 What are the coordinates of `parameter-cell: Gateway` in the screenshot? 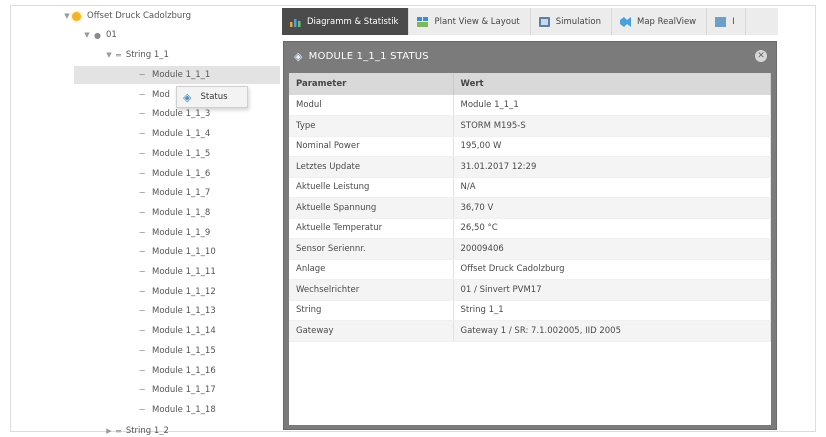 It's located at (371, 331).